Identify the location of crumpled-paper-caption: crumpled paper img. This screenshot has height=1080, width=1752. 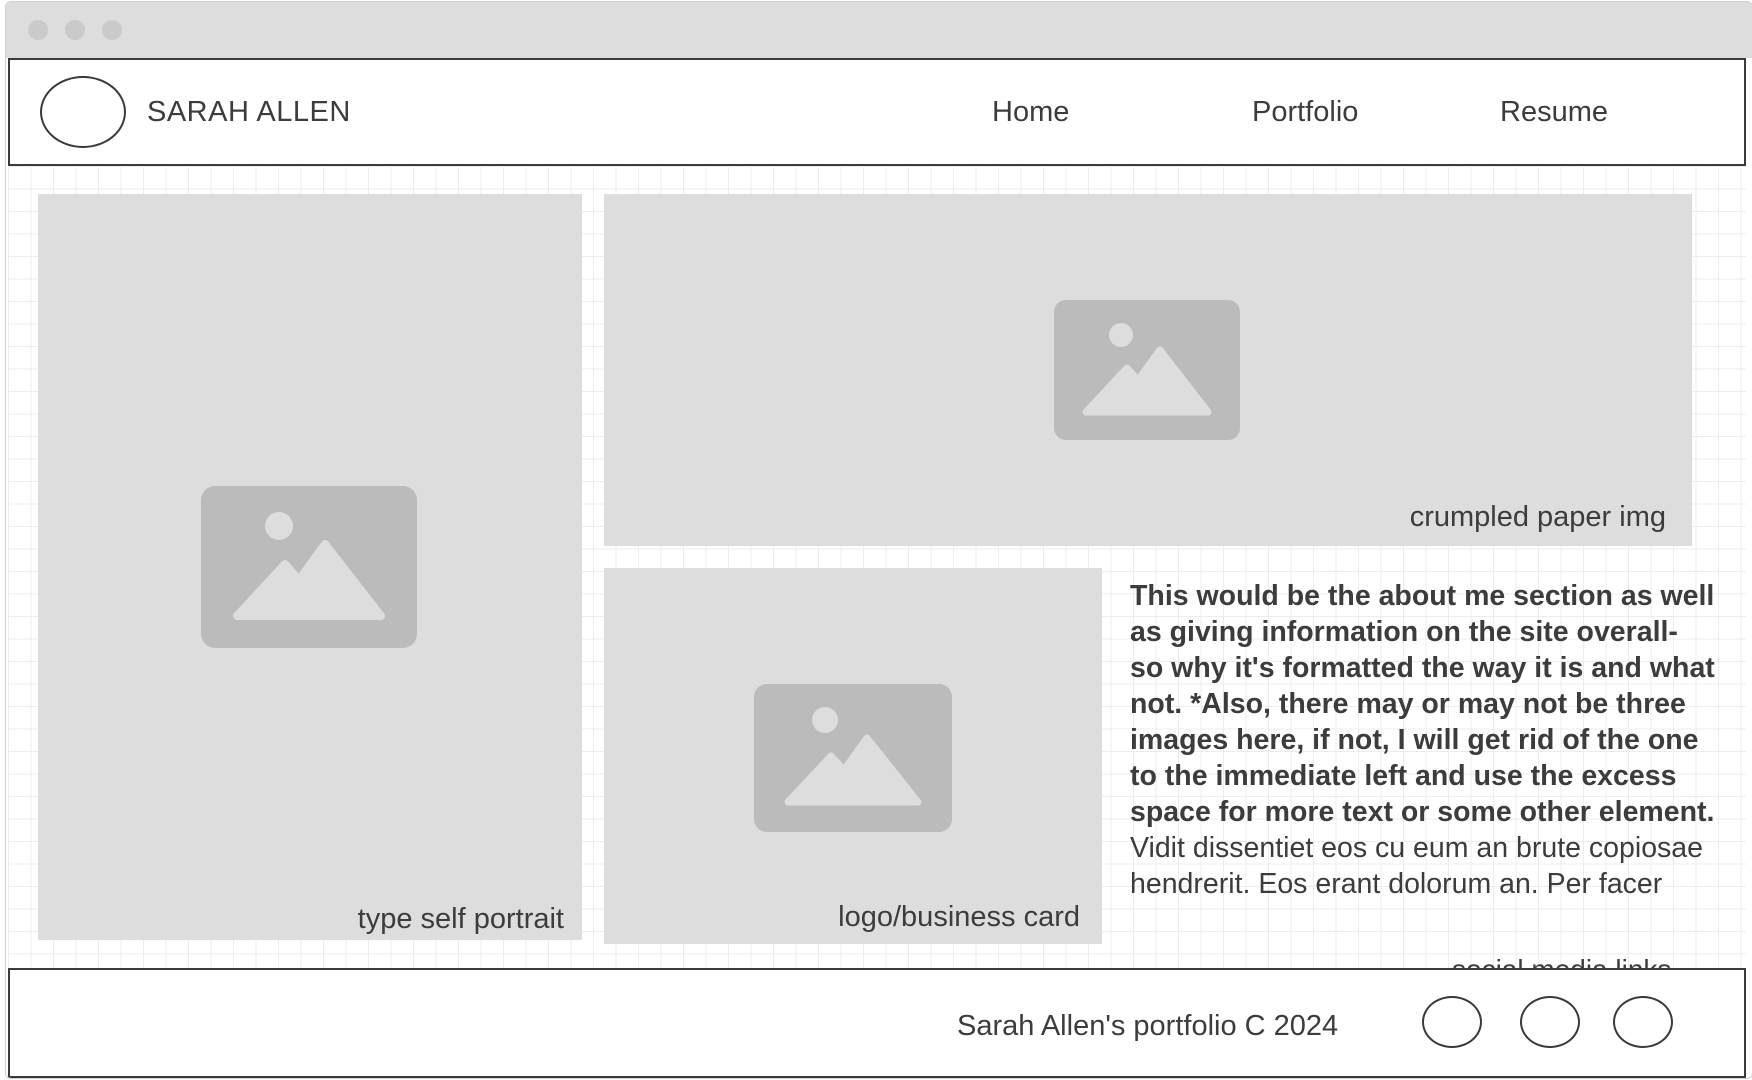
(1537, 517).